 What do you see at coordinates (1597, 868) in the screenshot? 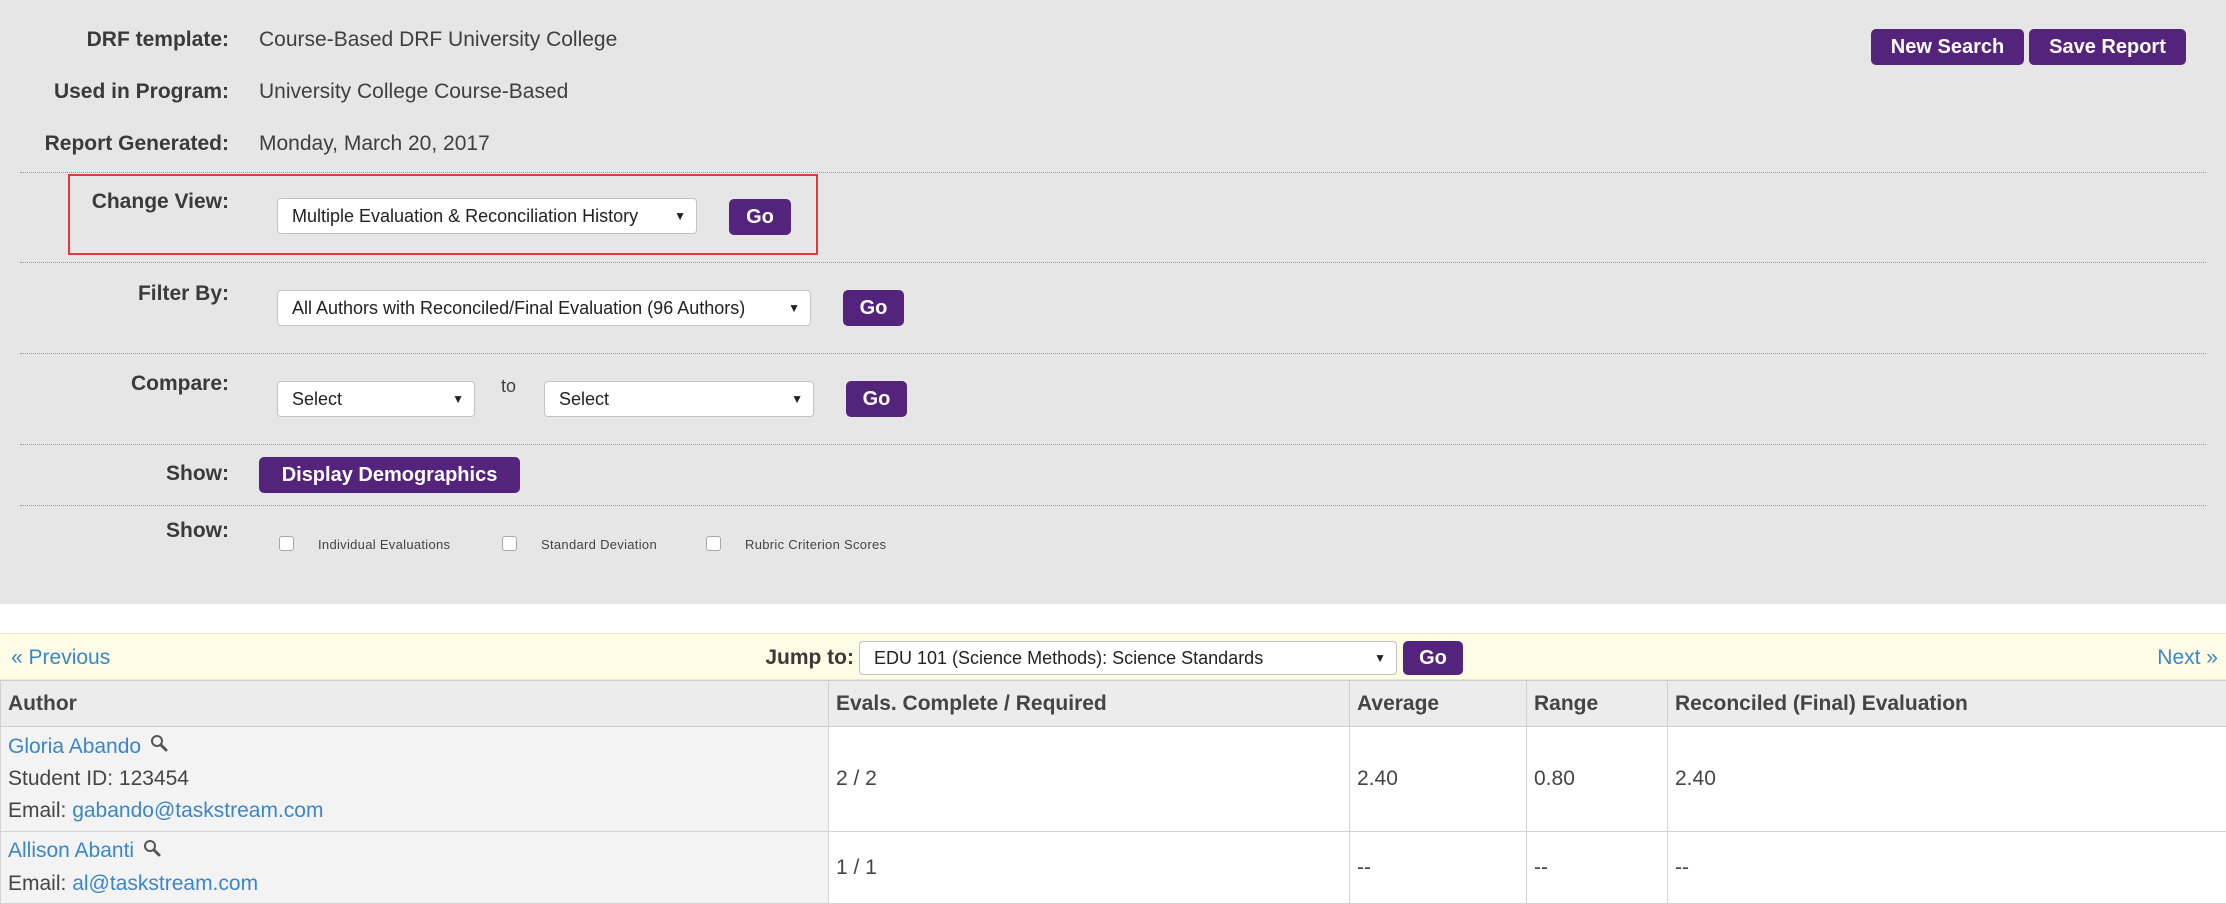
I see `range-cell: --` at bounding box center [1597, 868].